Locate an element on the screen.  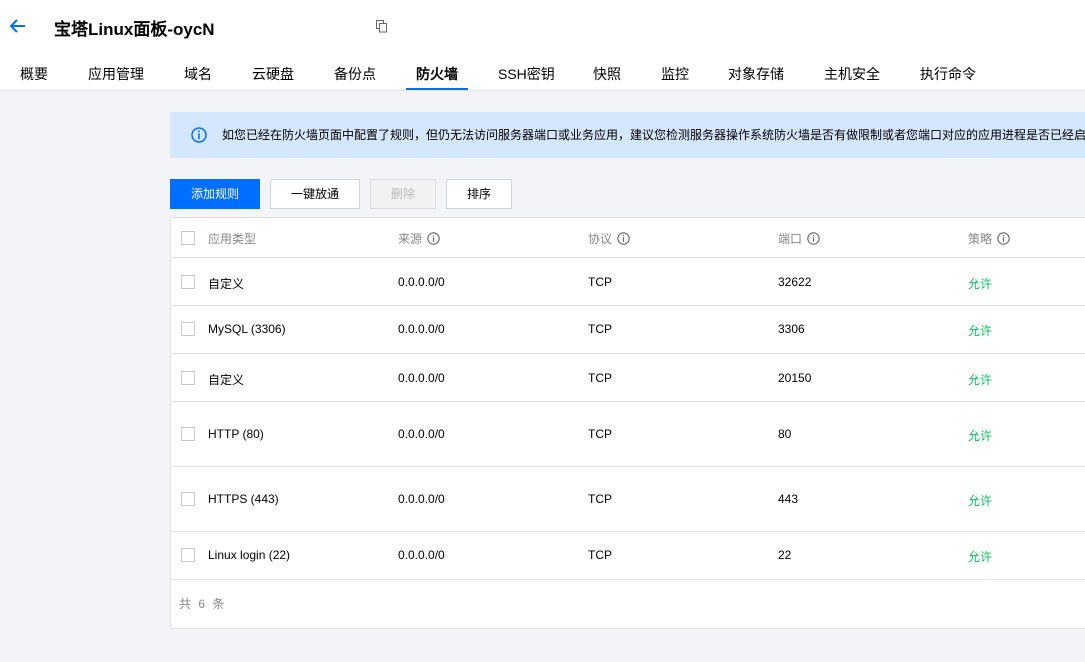
cell-port: 22 is located at coordinates (785, 555).